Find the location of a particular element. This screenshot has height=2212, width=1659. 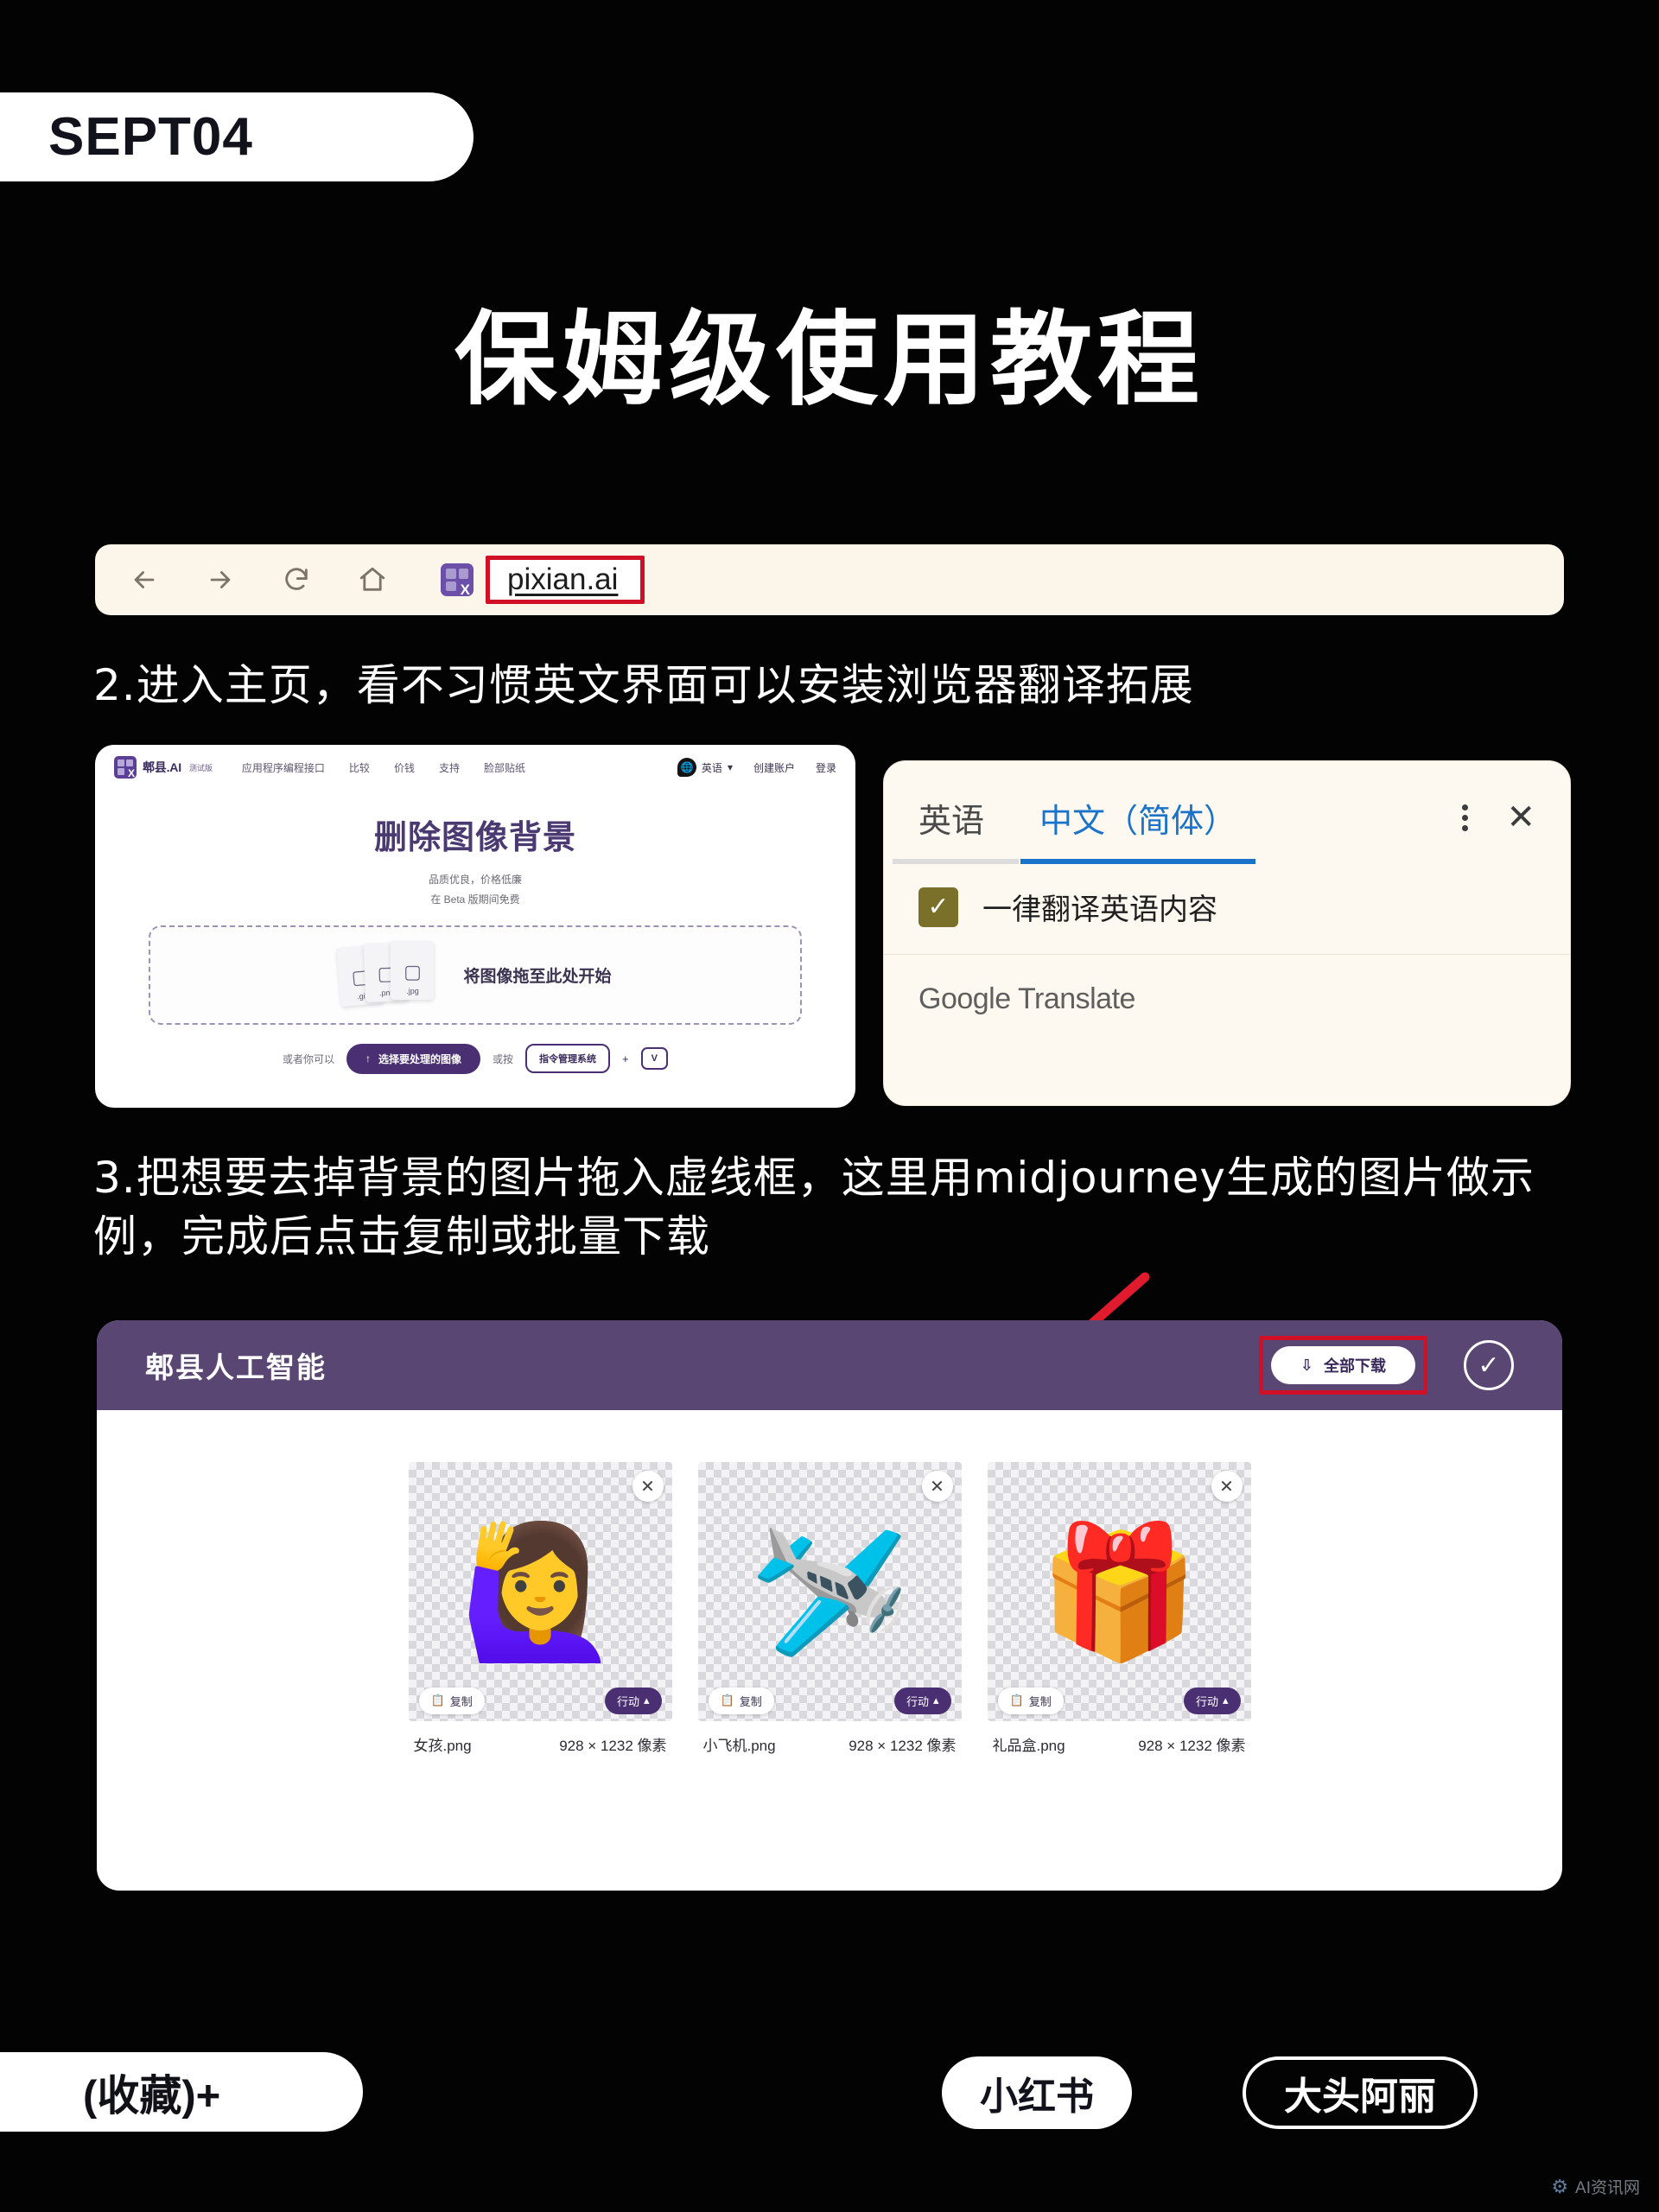

download-all-label: 全部下载 is located at coordinates (1355, 1366).